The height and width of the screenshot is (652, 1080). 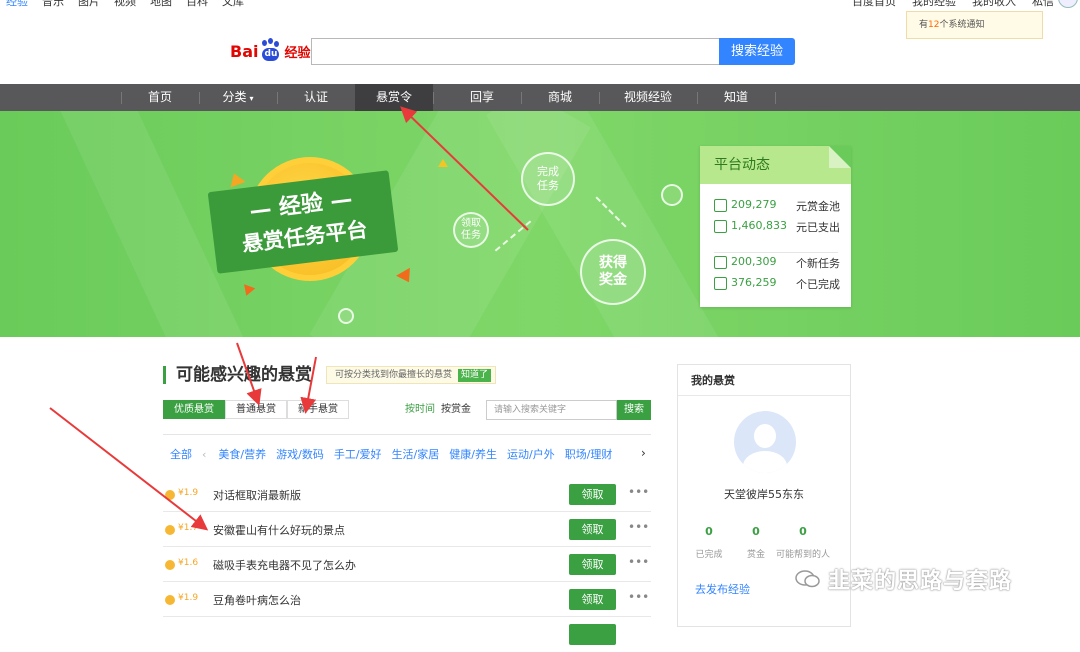 I want to click on claim-button, so click(x=592, y=634).